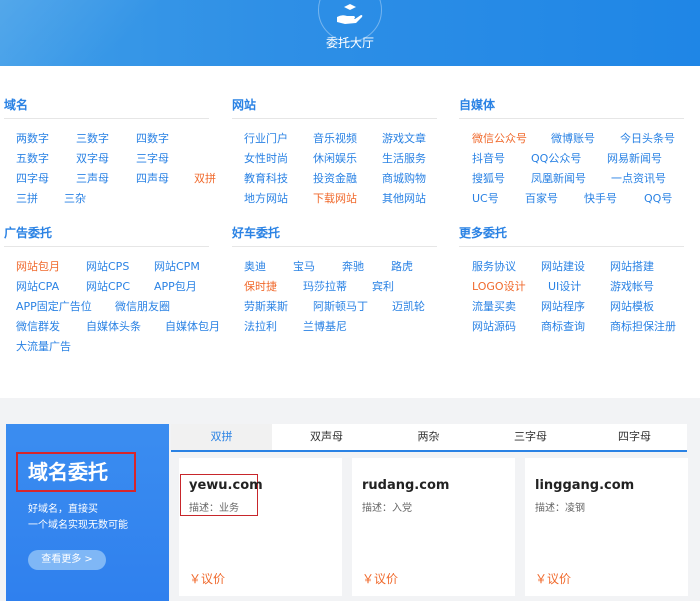  Describe the element at coordinates (244, 105) in the screenshot. I see `group-title-website: 网站` at that location.